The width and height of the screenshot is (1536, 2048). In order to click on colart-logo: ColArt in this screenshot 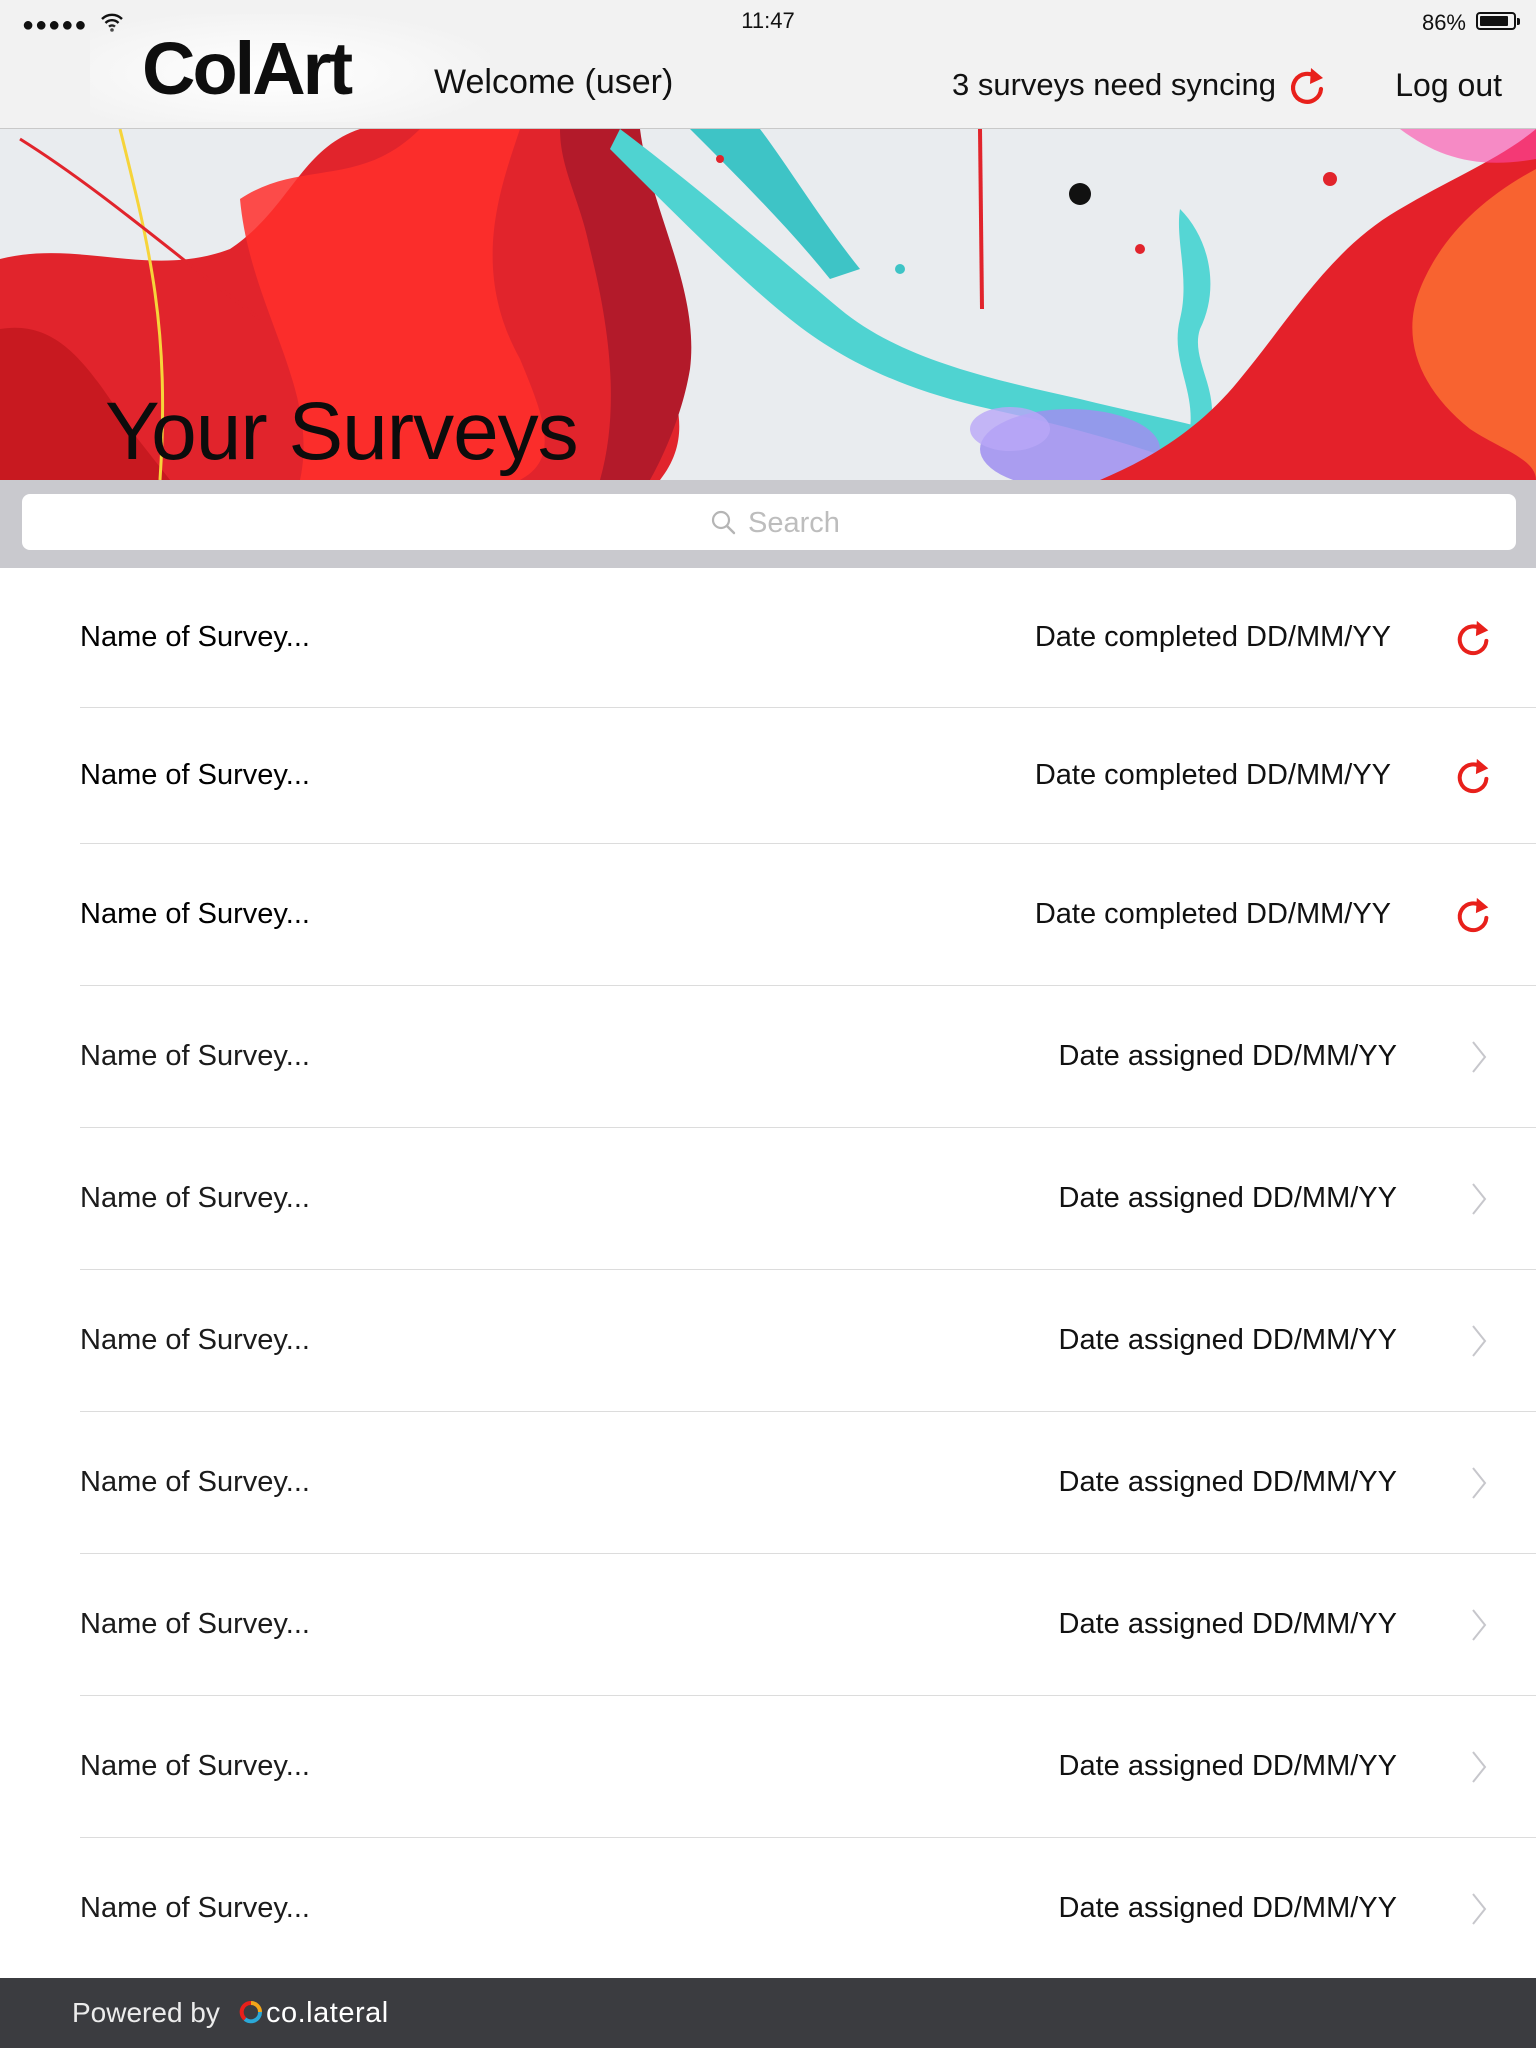, I will do `click(247, 68)`.